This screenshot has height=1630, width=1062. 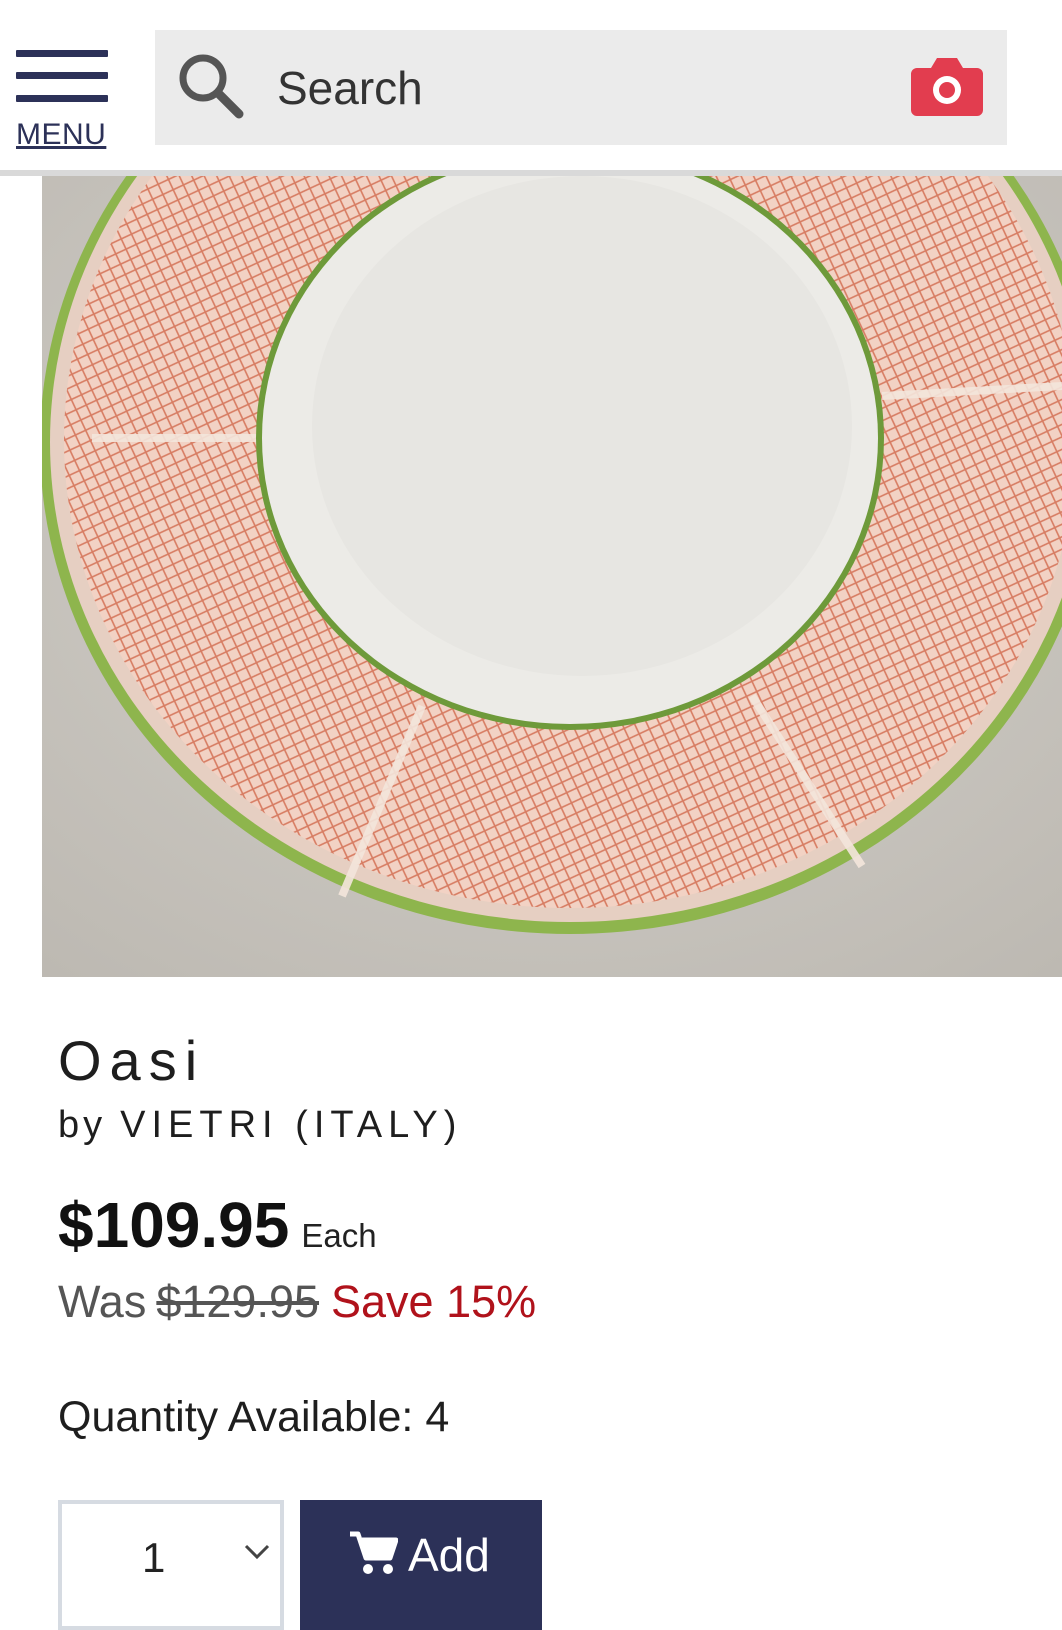 I want to click on cart-icon, so click(x=374, y=1552).